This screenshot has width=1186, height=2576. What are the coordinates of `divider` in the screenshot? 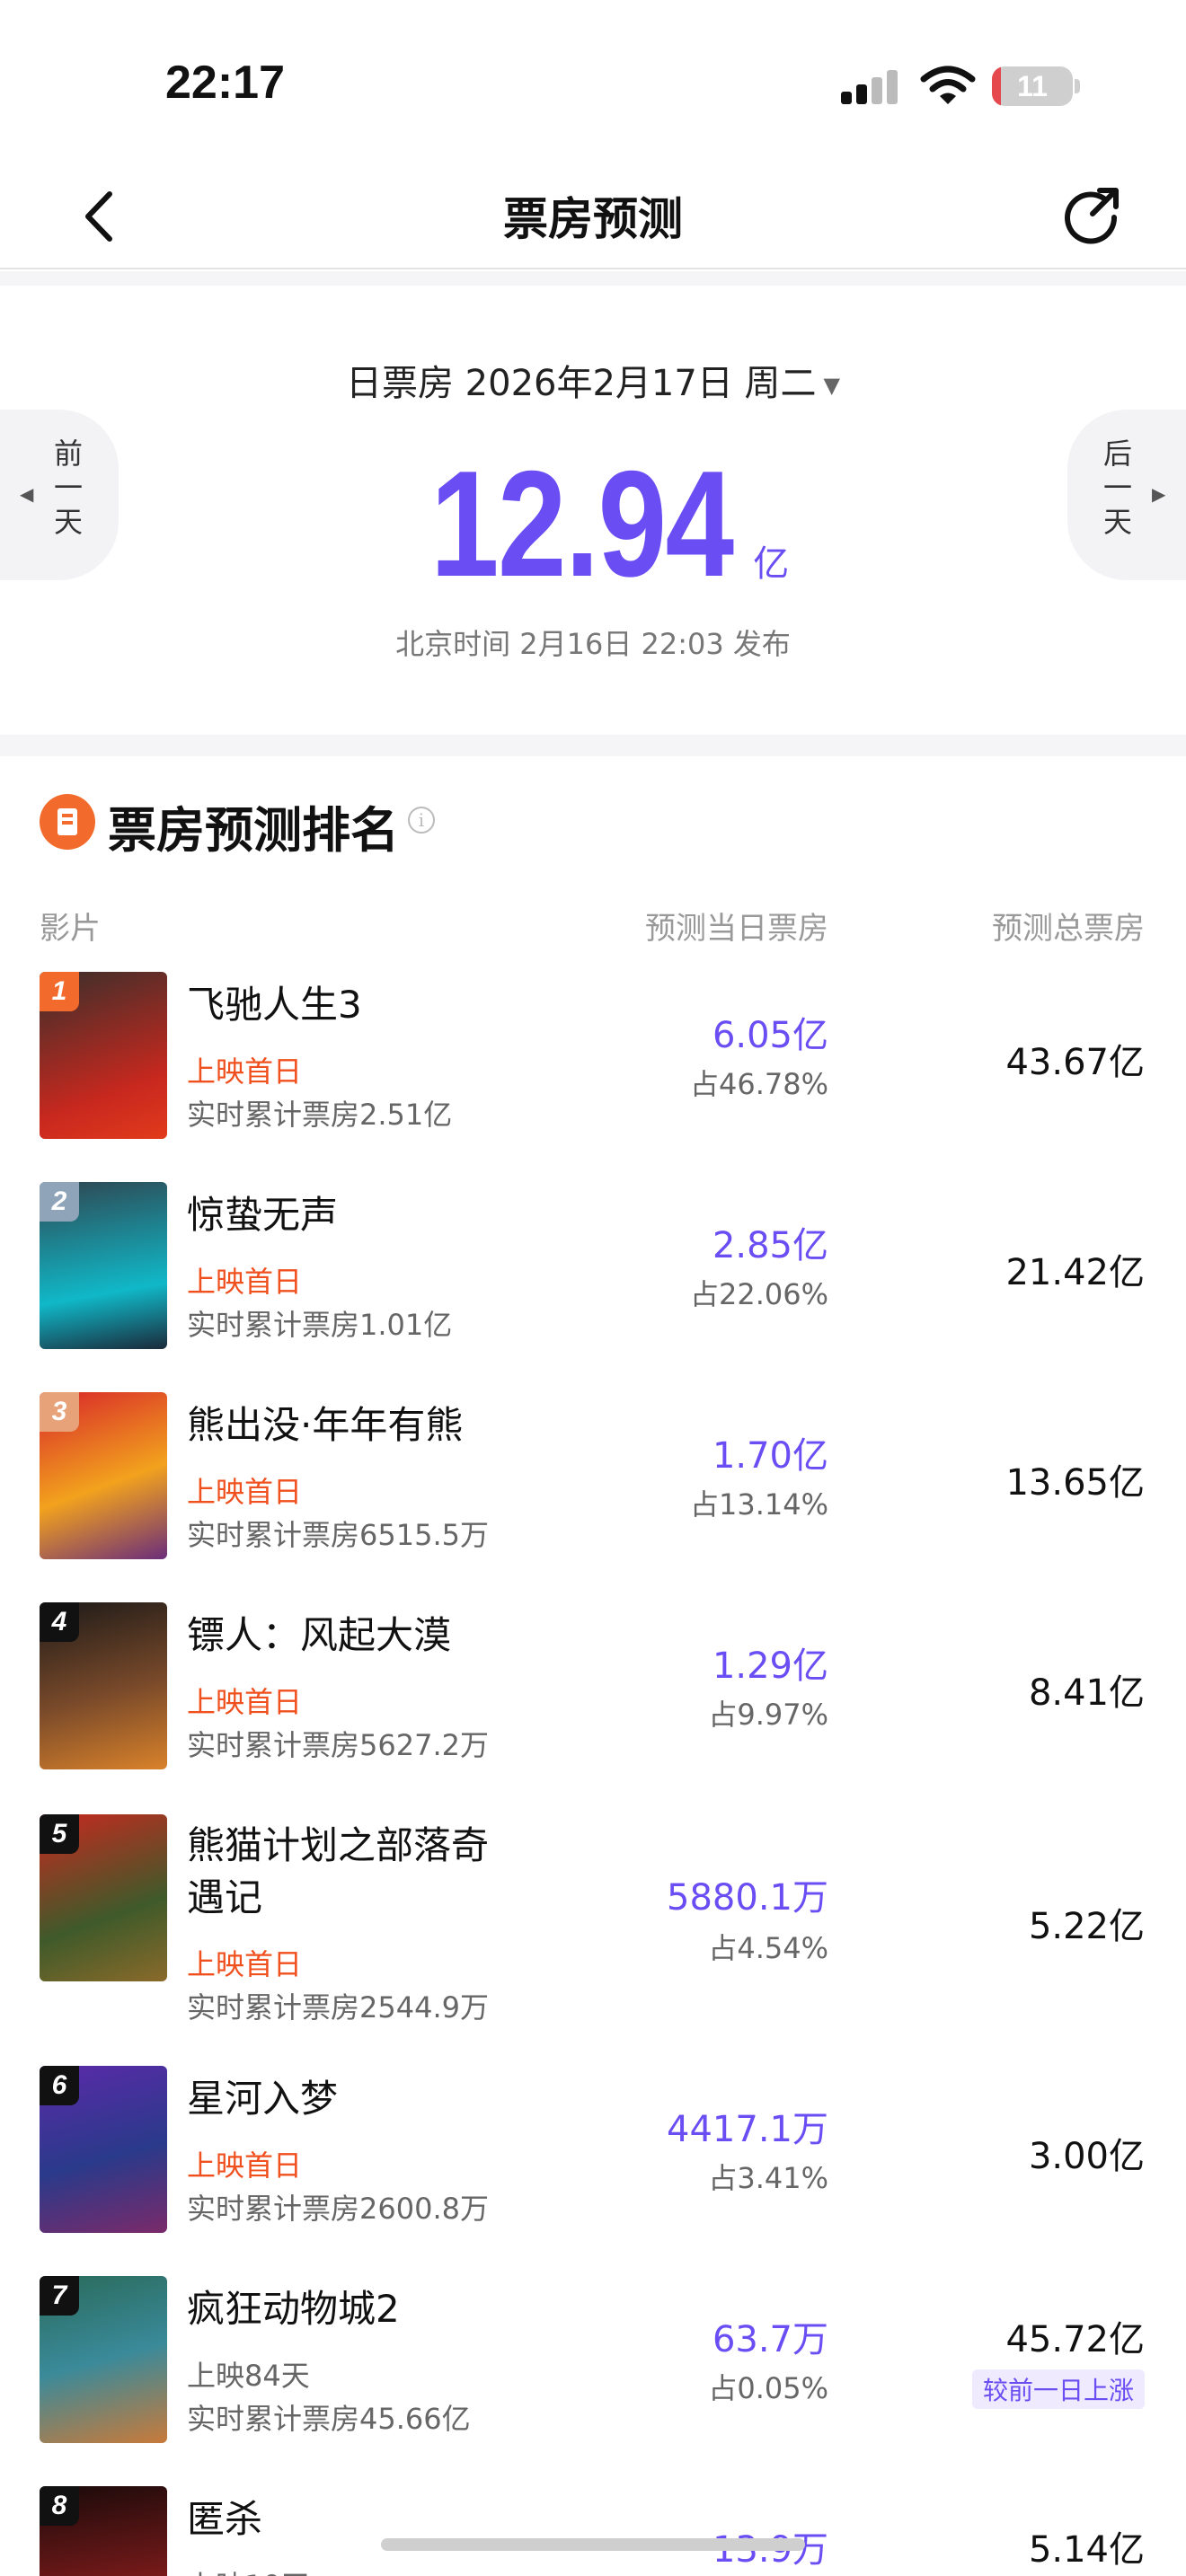 It's located at (593, 278).